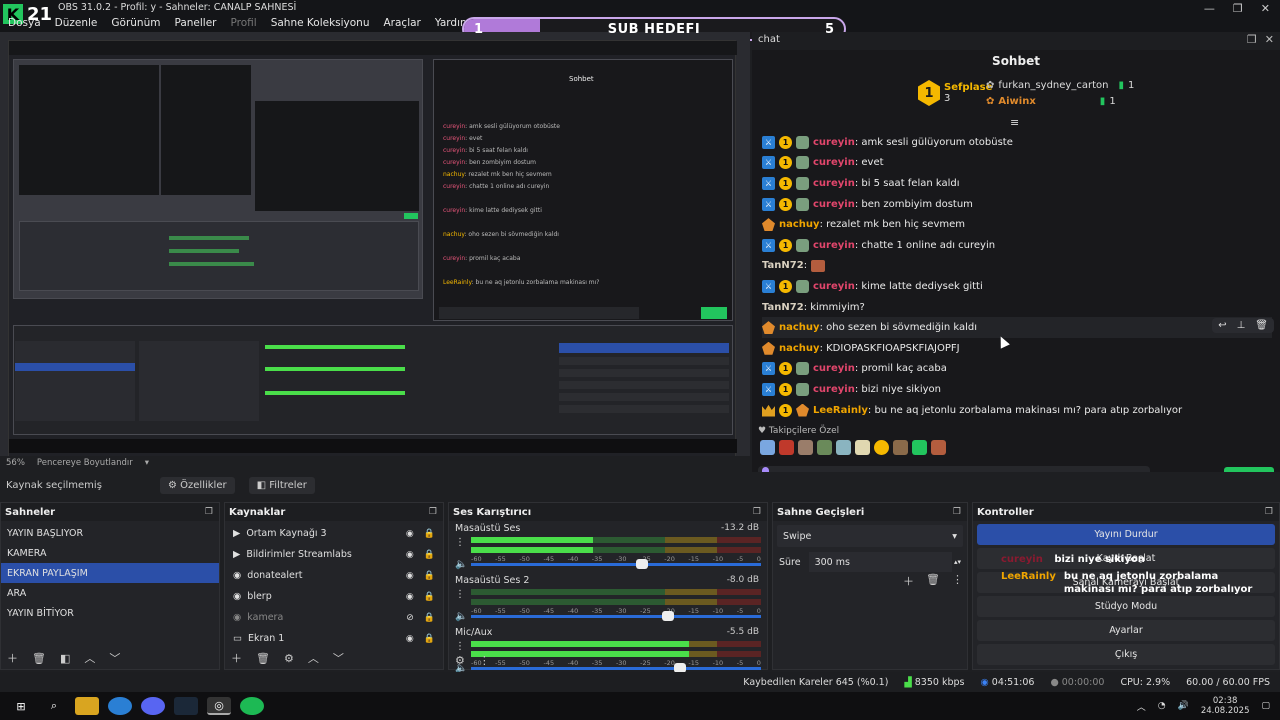 This screenshot has height=720, width=1280. Describe the element at coordinates (153, 706) in the screenshot. I see `discord-icon` at that location.